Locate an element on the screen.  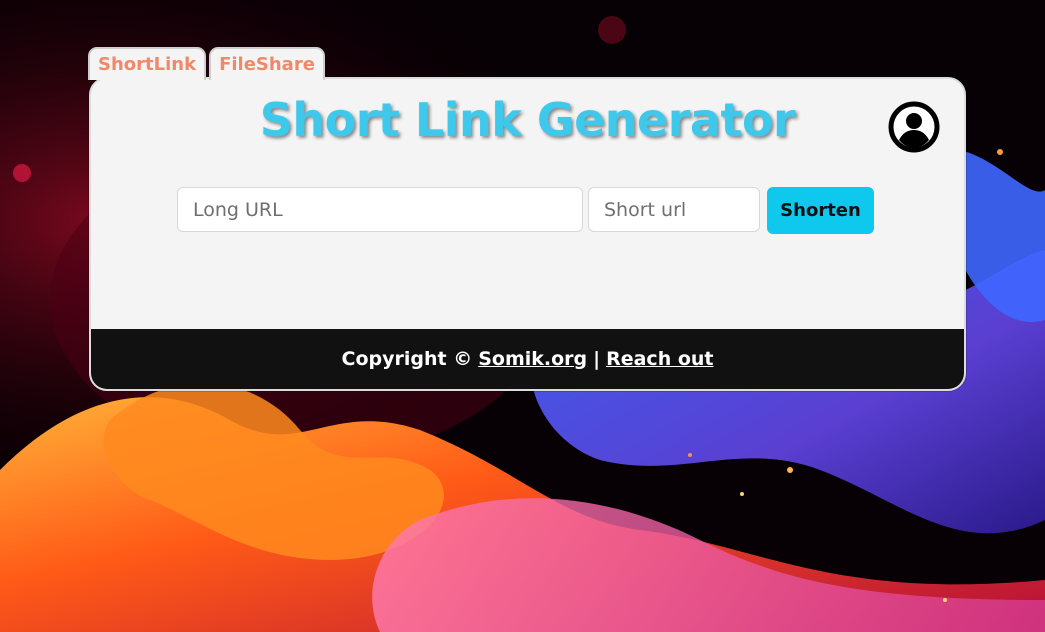
copyright-text: Copyright © is located at coordinates (407, 359).